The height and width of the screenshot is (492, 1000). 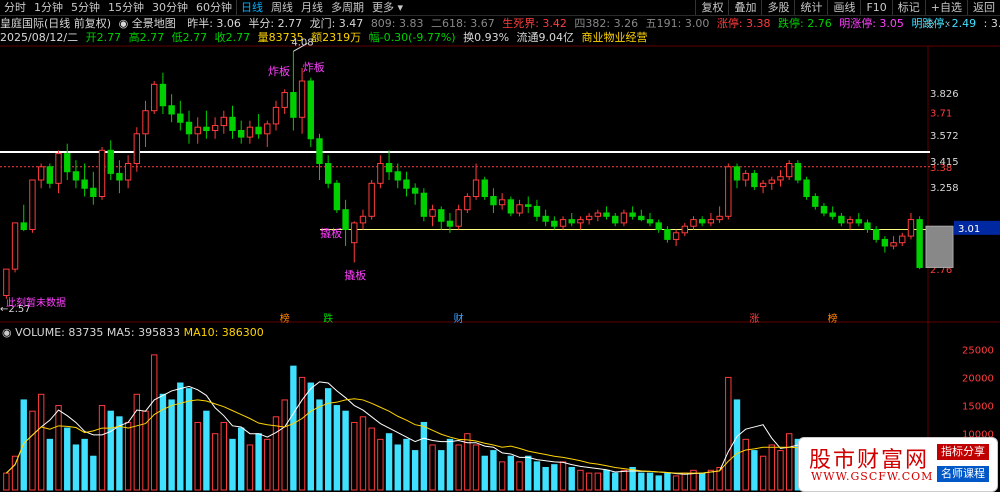 I want to click on tab-3: 15分钟, so click(x=126, y=7).